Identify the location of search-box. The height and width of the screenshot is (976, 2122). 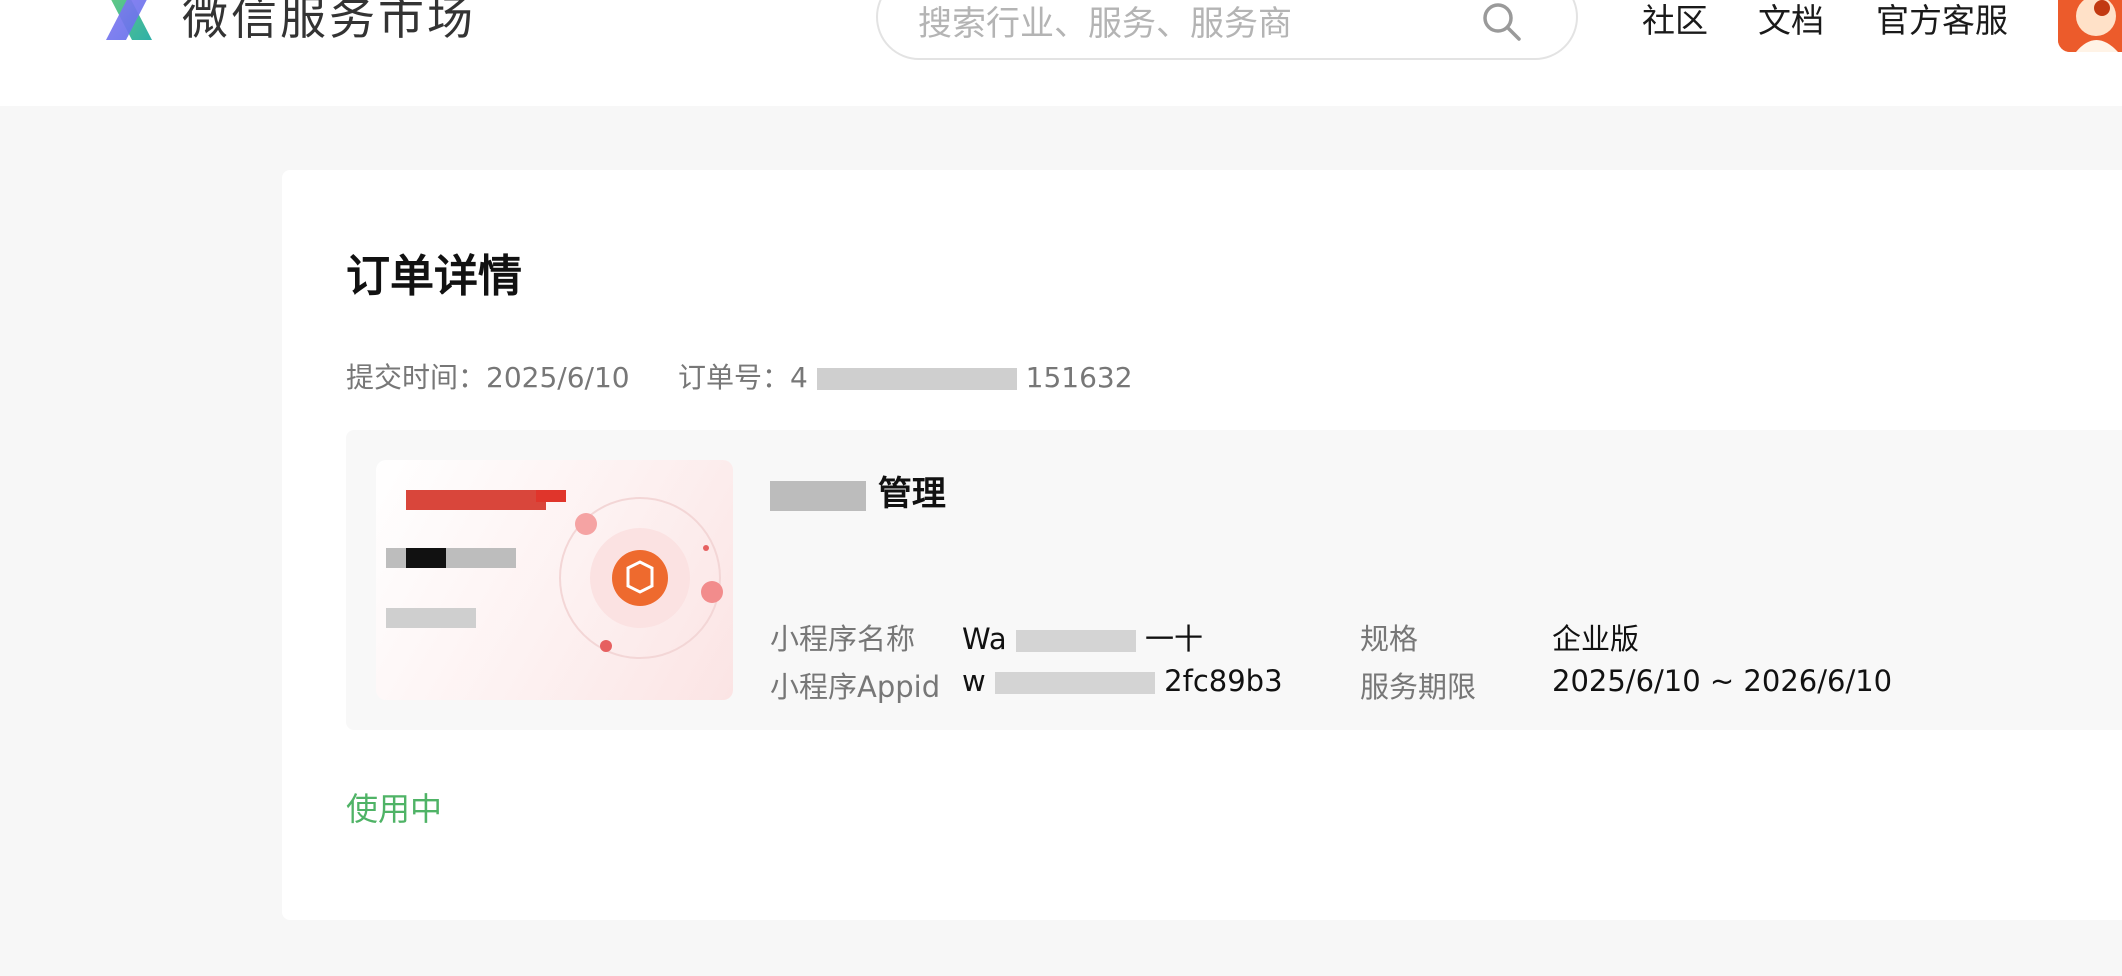
(1227, 30).